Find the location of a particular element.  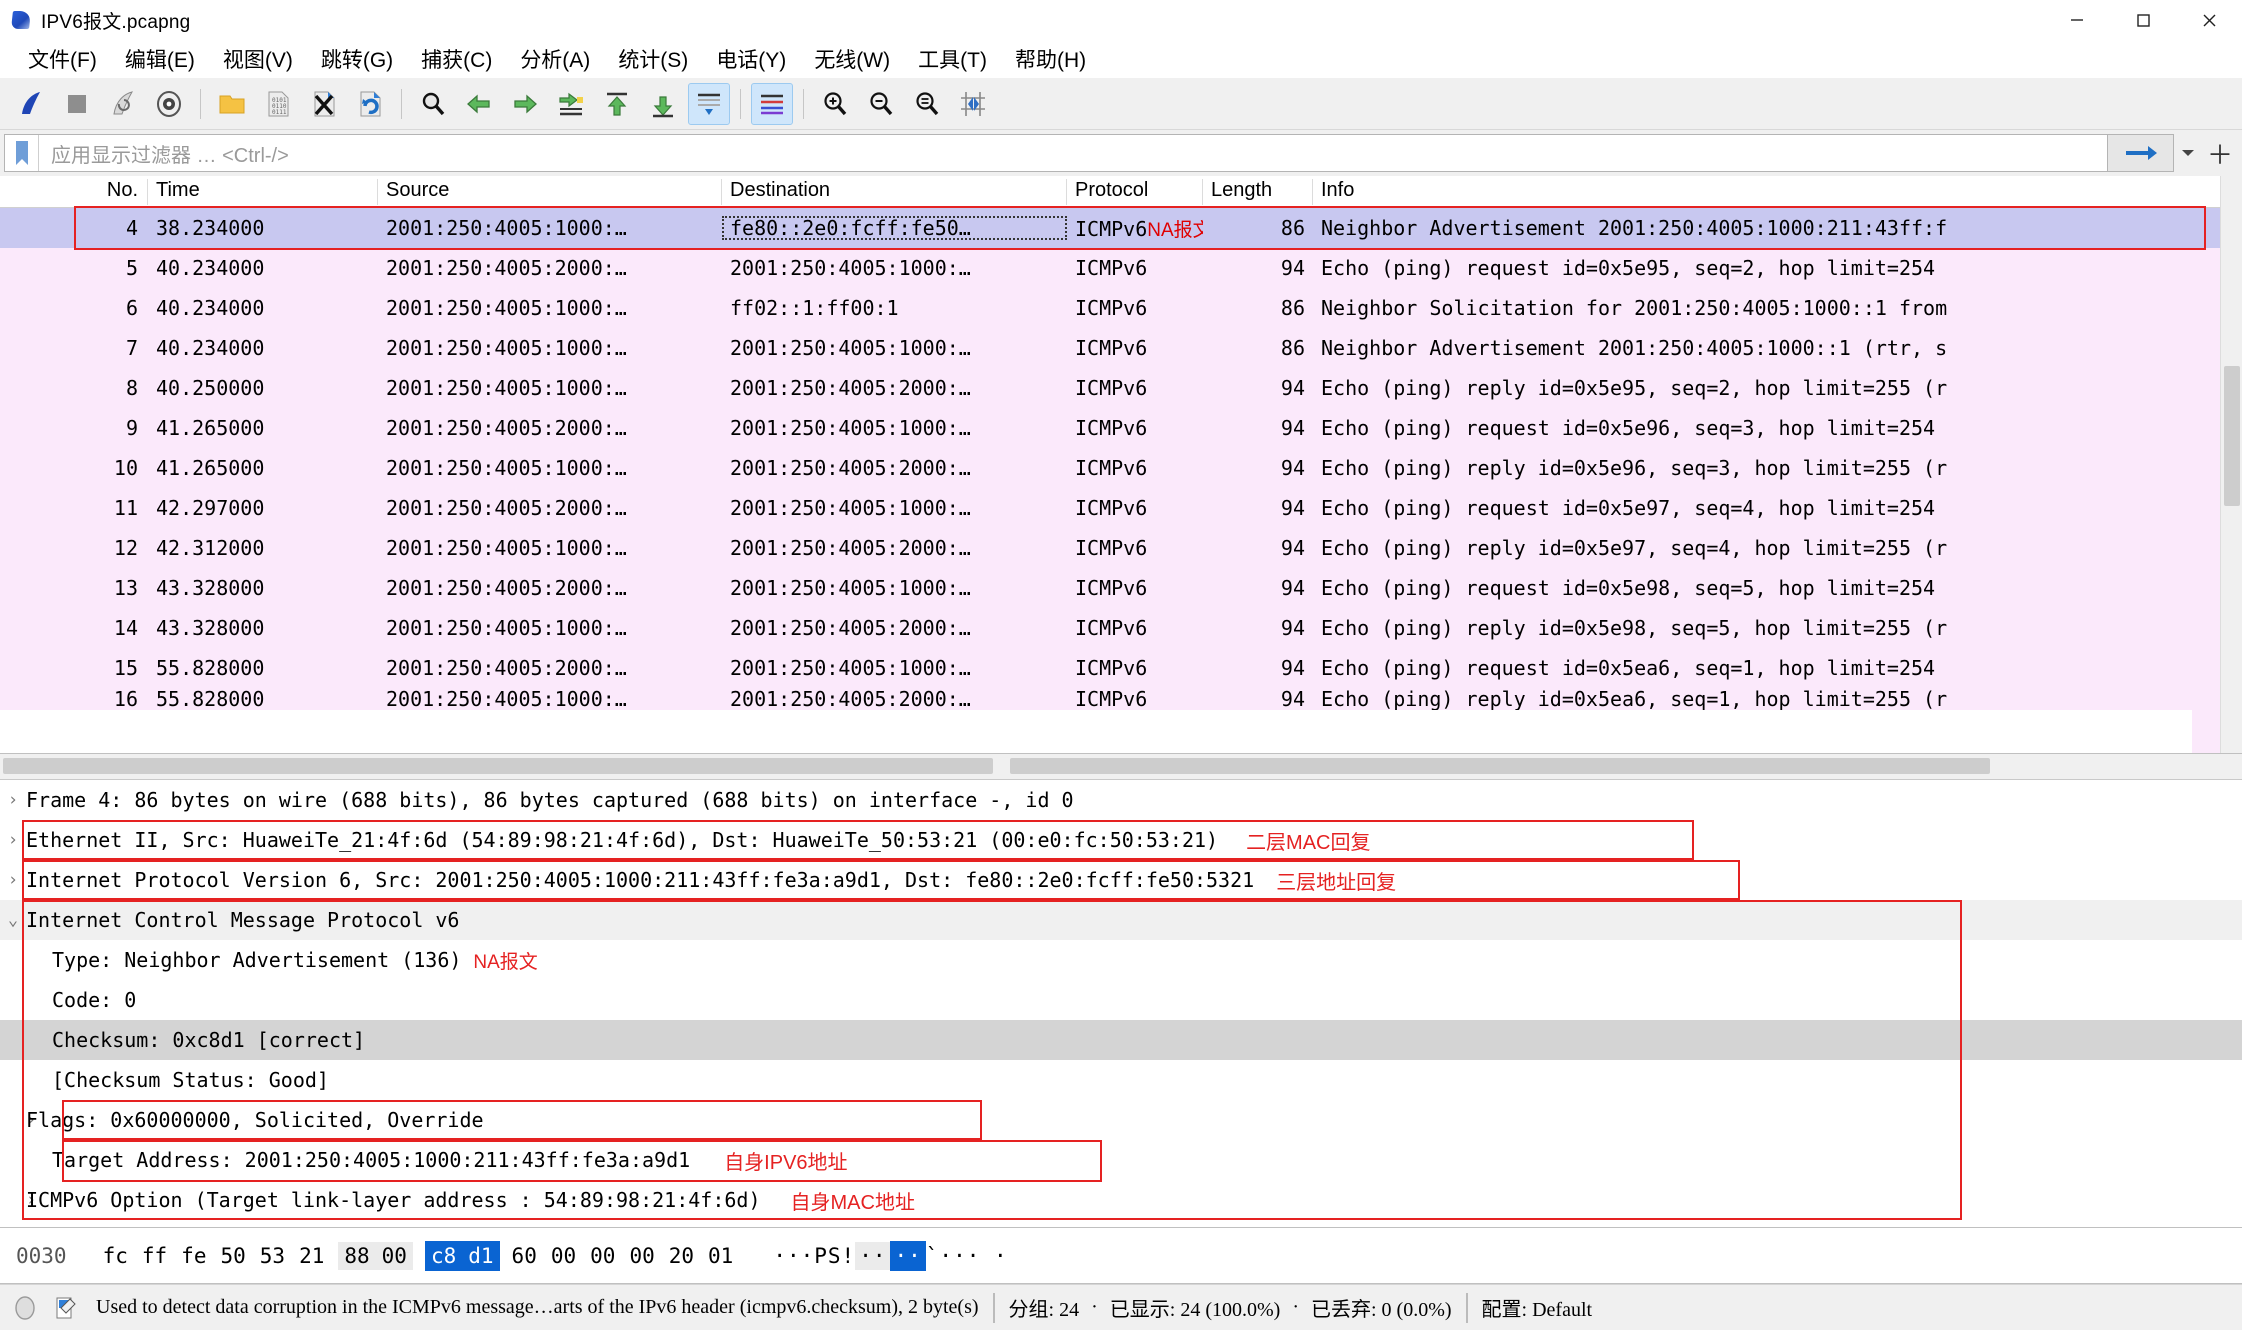

packet-list-horizontal-scrollbar is located at coordinates (1121, 767).